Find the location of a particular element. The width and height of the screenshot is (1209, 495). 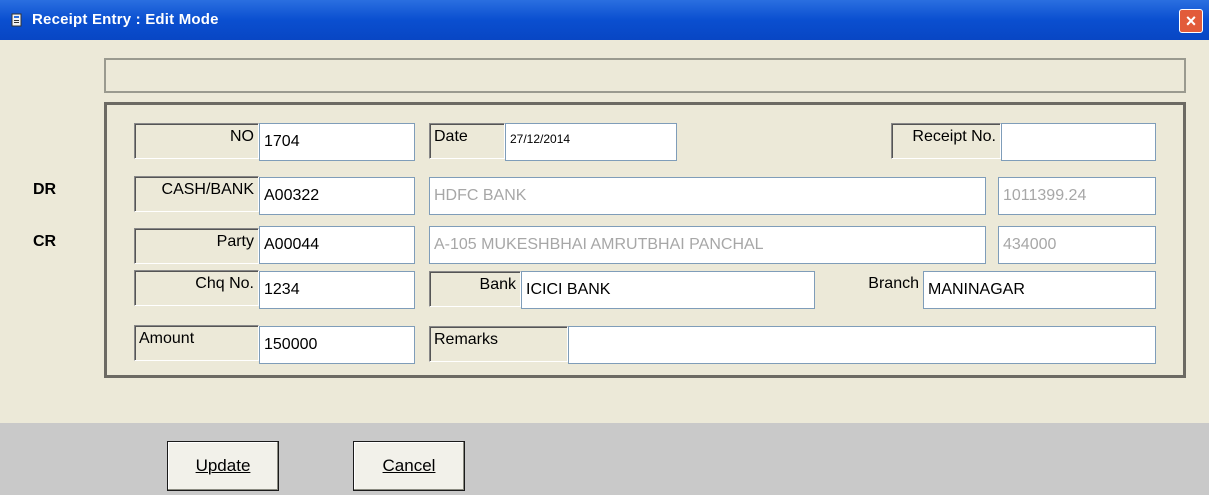

chq-no-field: 1234 is located at coordinates (337, 290).